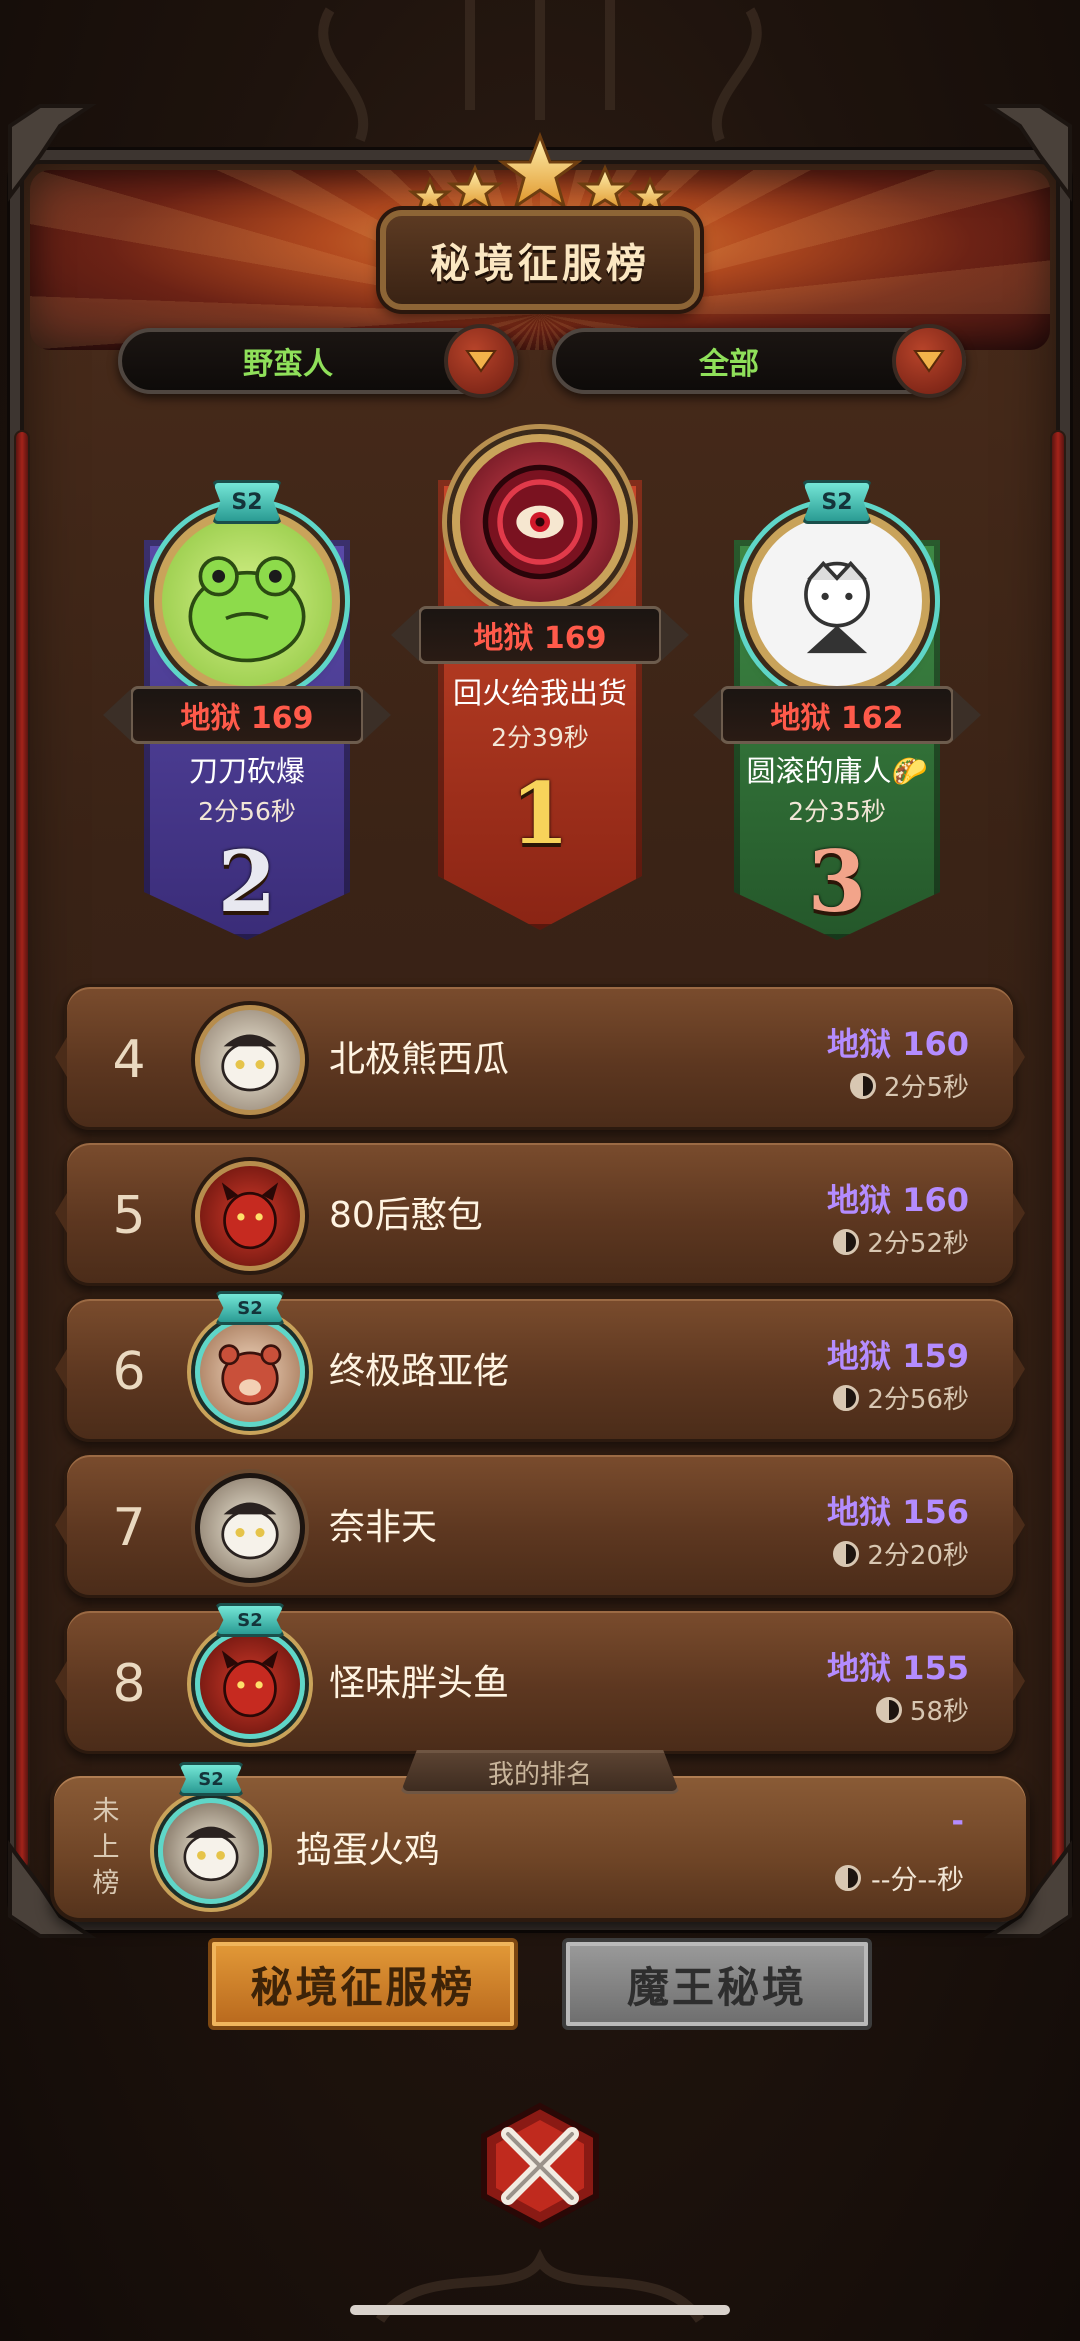 The width and height of the screenshot is (1080, 2341). Describe the element at coordinates (247, 811) in the screenshot. I see `podium-second-time: 2分56秒` at that location.